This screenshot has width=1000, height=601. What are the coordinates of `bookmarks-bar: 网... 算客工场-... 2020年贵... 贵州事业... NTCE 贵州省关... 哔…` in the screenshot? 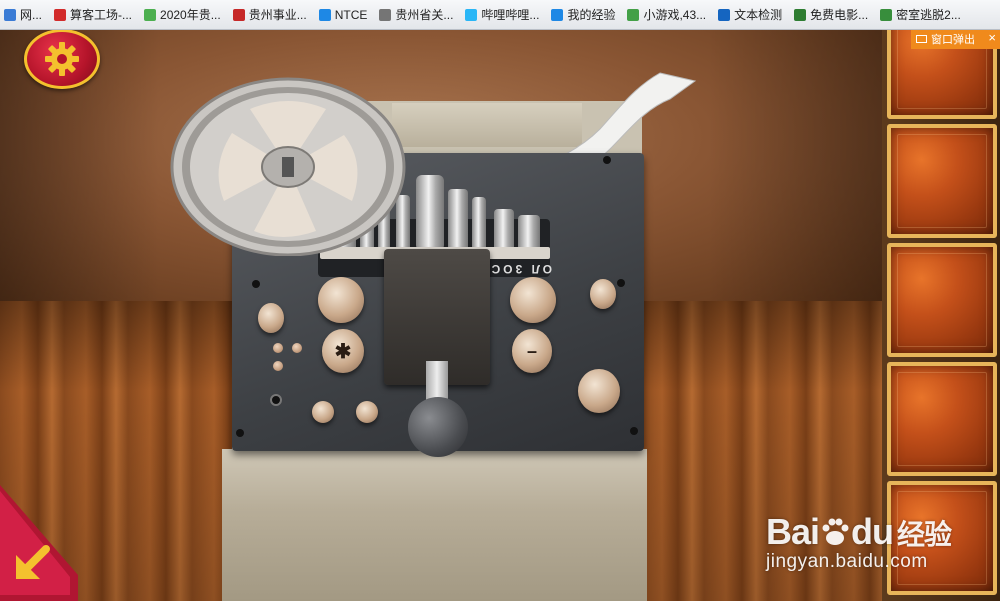 It's located at (500, 15).